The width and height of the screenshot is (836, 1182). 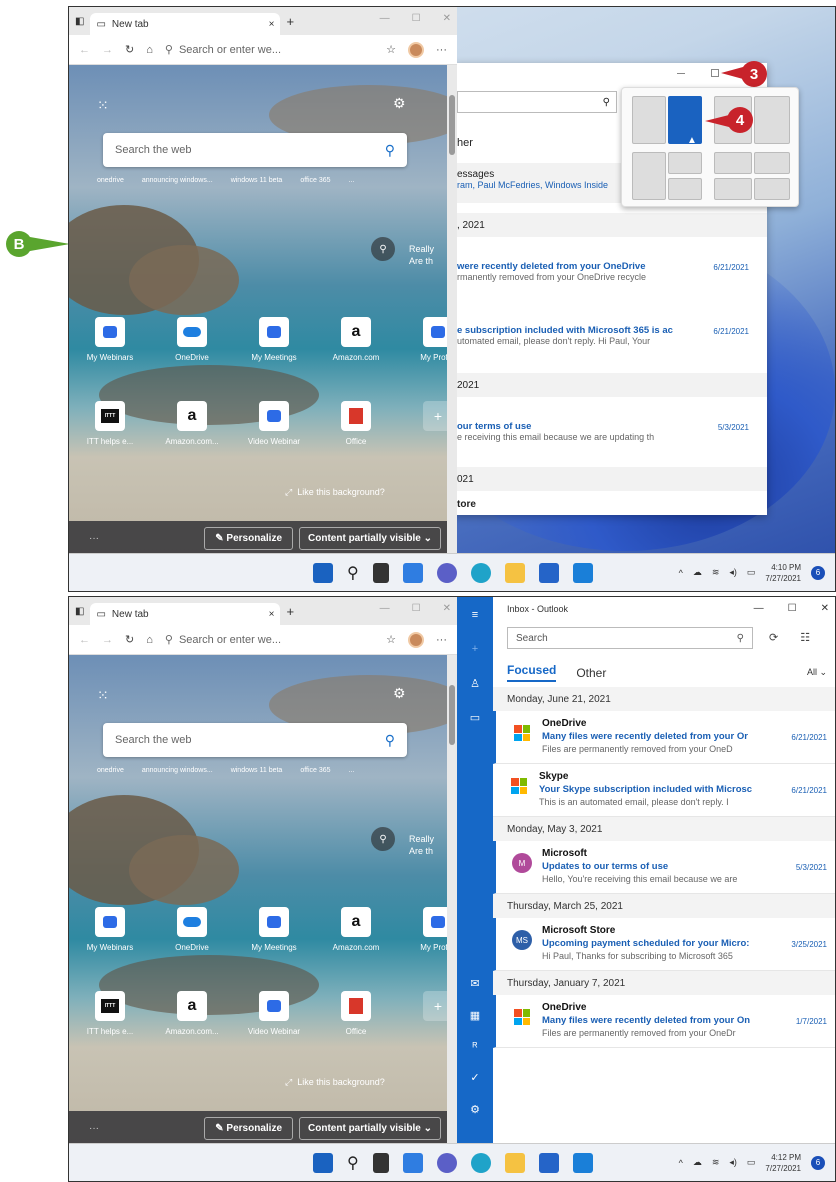 I want to click on apps-grid-icon: ⁙, so click(x=103, y=105).